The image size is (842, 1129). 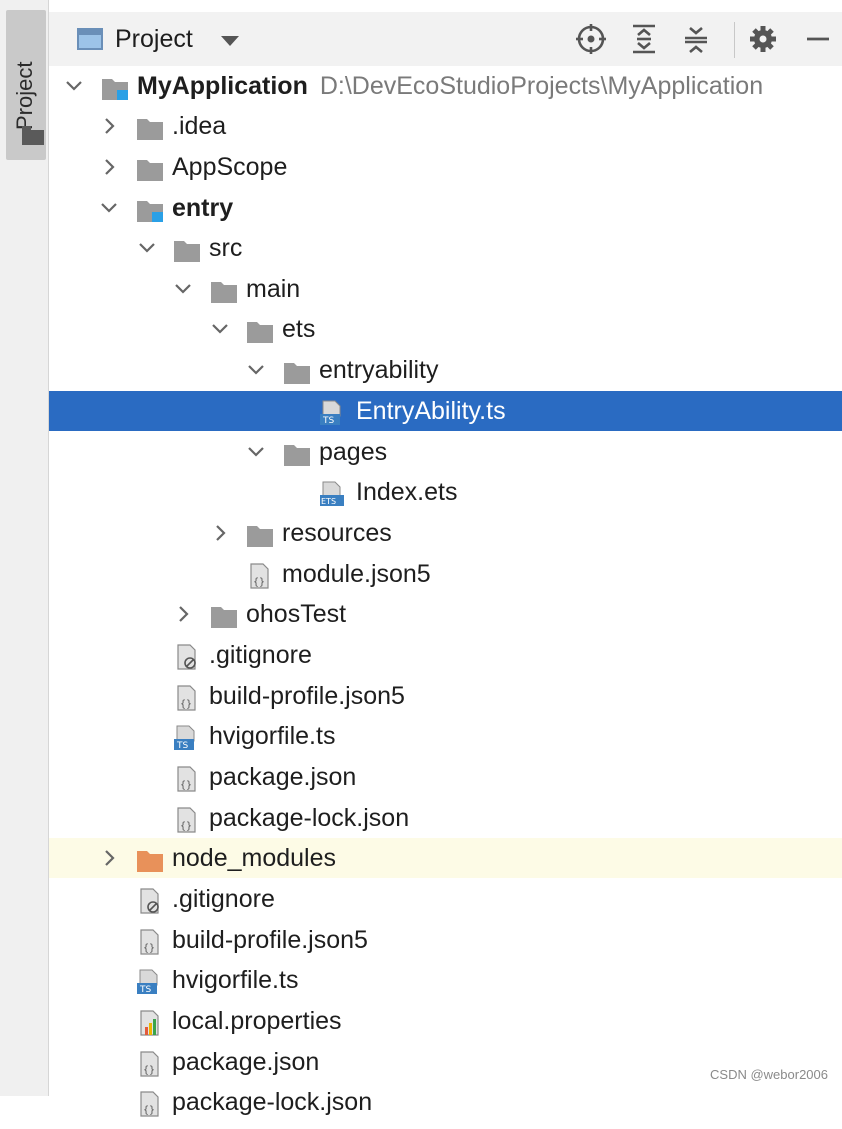 What do you see at coordinates (445, 411) in the screenshot?
I see `tree-row-entryability-ts: TS EntryAbility.ts` at bounding box center [445, 411].